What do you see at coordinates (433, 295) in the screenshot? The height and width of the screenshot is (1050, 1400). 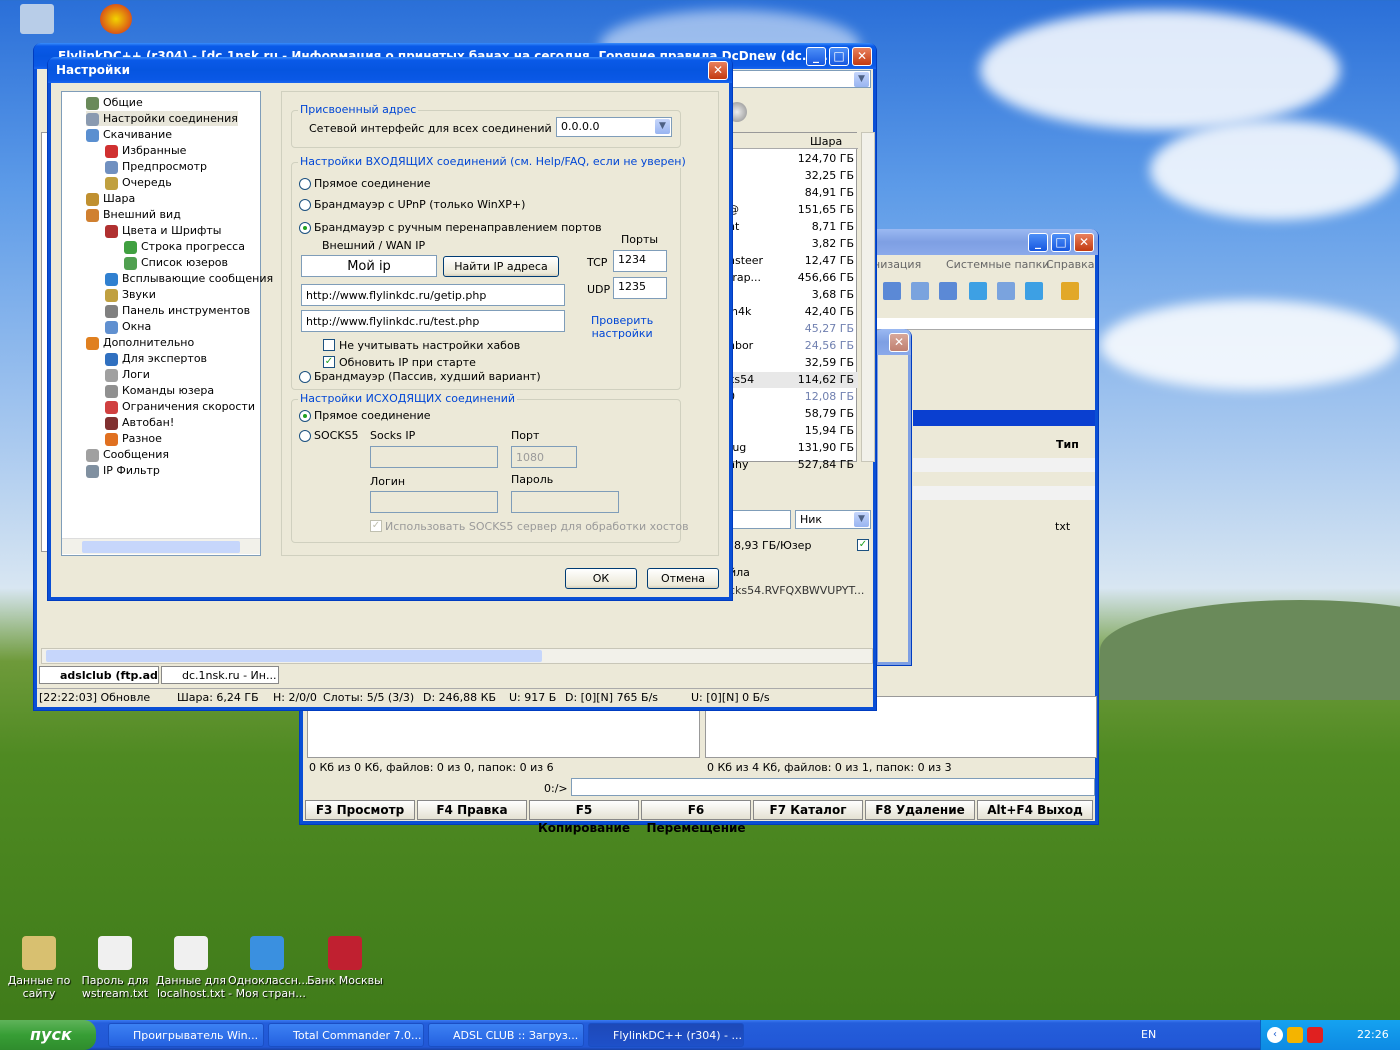 I see `getip-url-field: http://www.flylinkdc.ru/getip.php` at bounding box center [433, 295].